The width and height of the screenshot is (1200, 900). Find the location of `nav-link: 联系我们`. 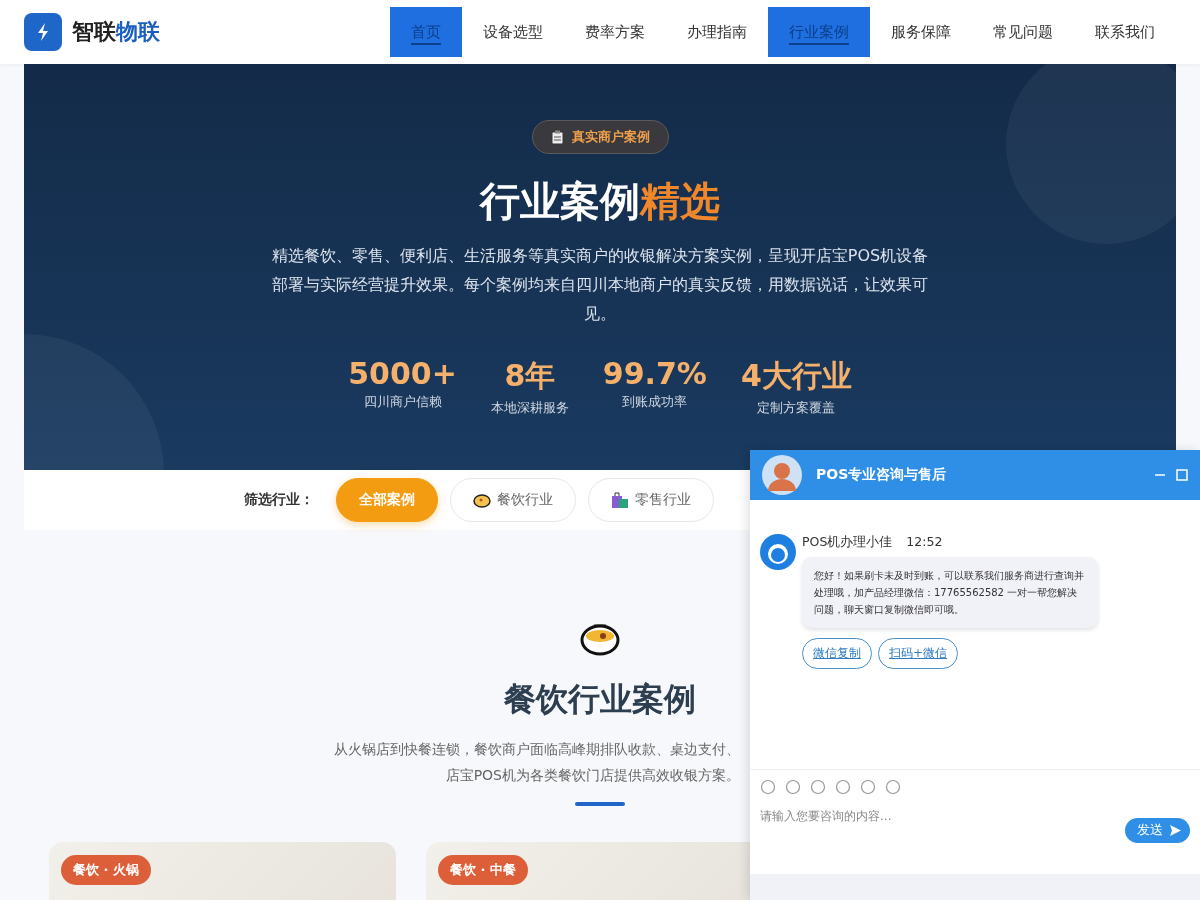

nav-link: 联系我们 is located at coordinates (1125, 32).